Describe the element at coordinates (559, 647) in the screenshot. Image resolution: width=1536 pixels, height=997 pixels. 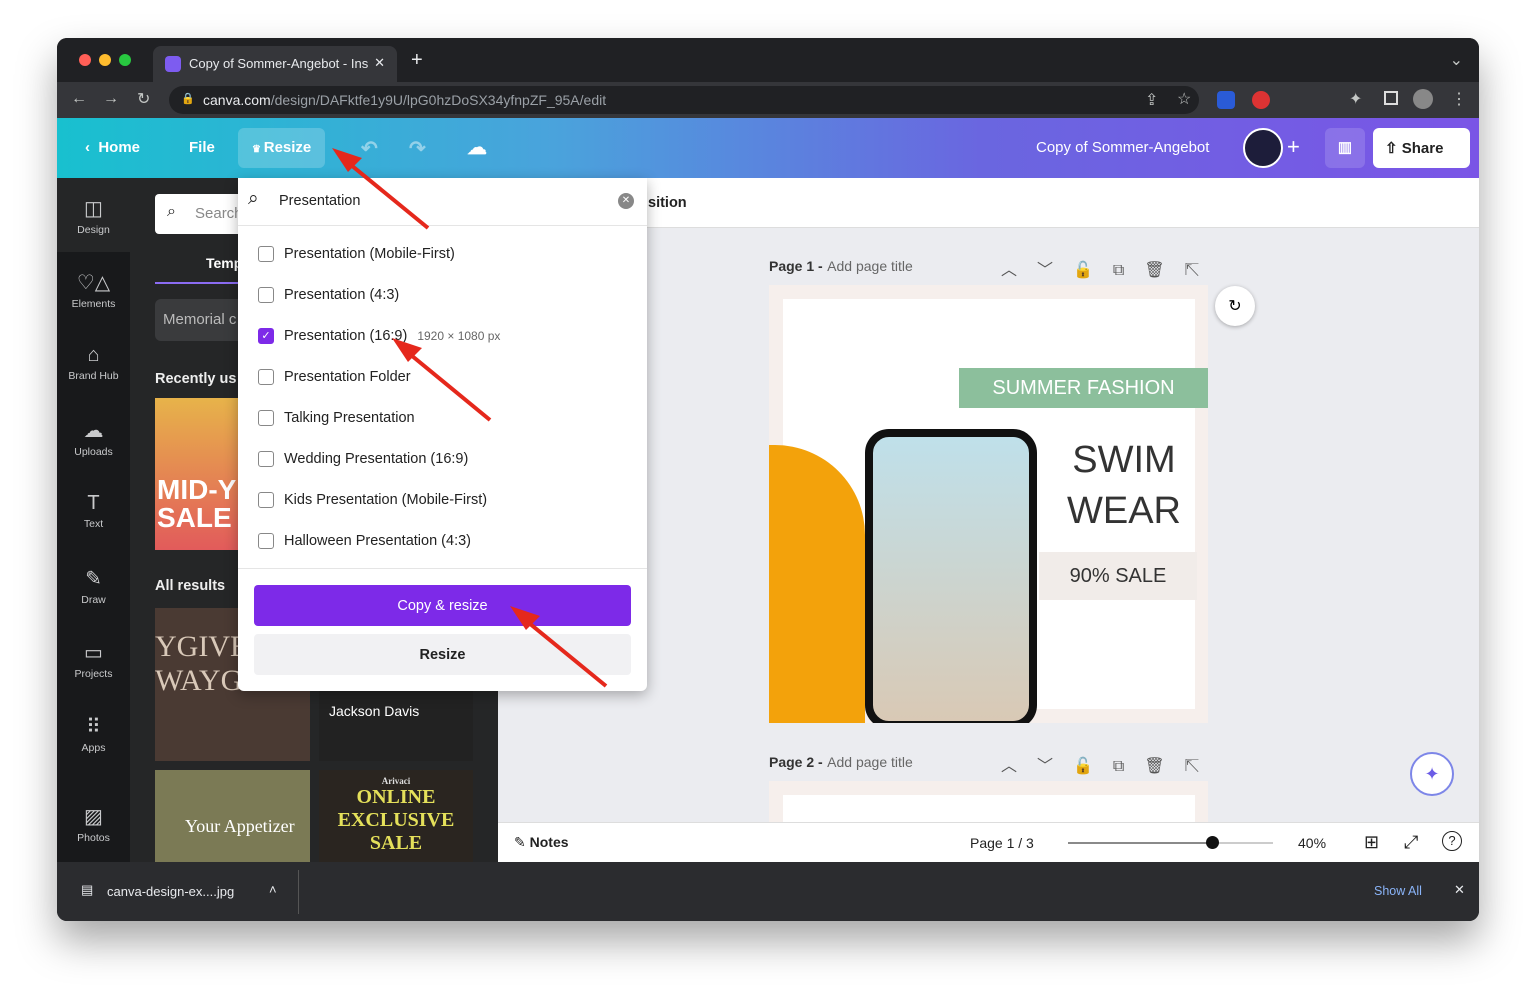
I see `arrow-to-copy-resize` at that location.